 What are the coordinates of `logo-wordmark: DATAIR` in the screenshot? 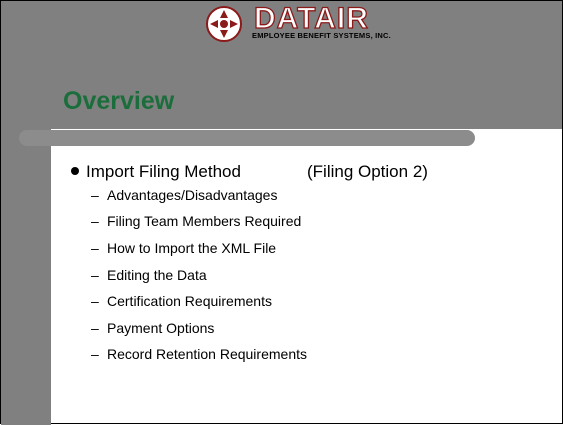 It's located at (311, 17).